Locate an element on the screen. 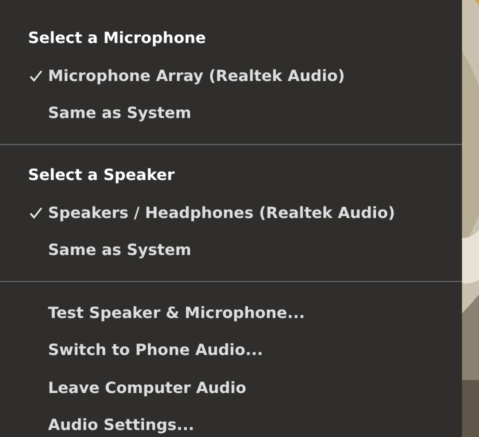 The width and height of the screenshot is (479, 437). menu-item: Leave Computer Audio is located at coordinates (147, 387).